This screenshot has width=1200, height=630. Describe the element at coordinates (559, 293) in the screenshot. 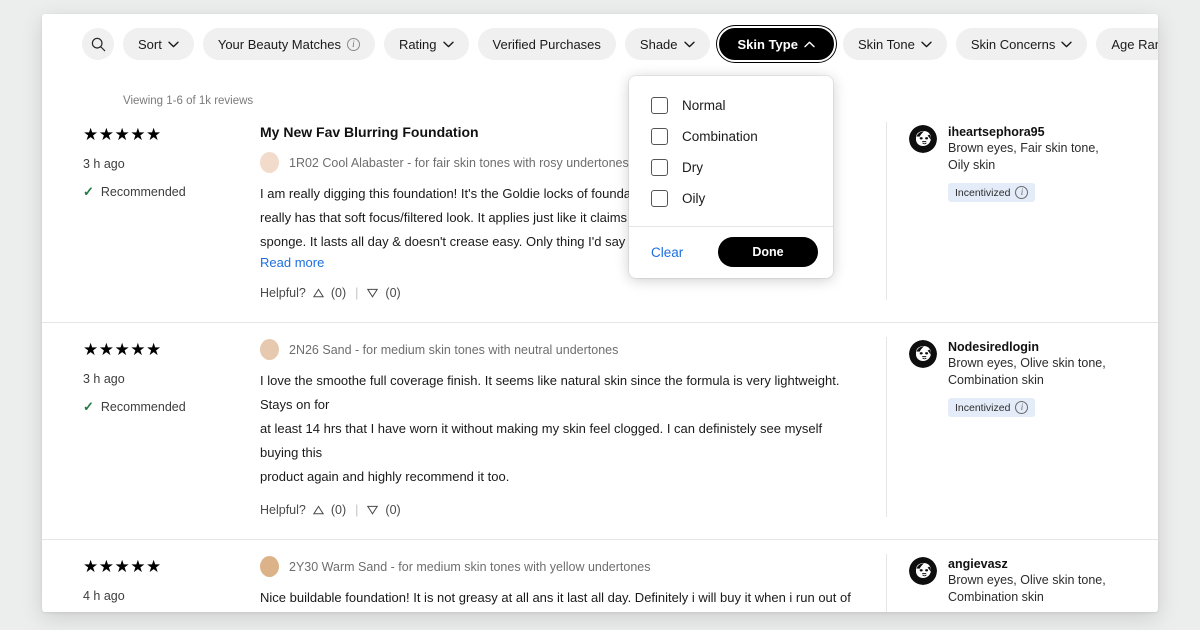

I see `helpful-row: Helpful? (0) | (0)` at that location.